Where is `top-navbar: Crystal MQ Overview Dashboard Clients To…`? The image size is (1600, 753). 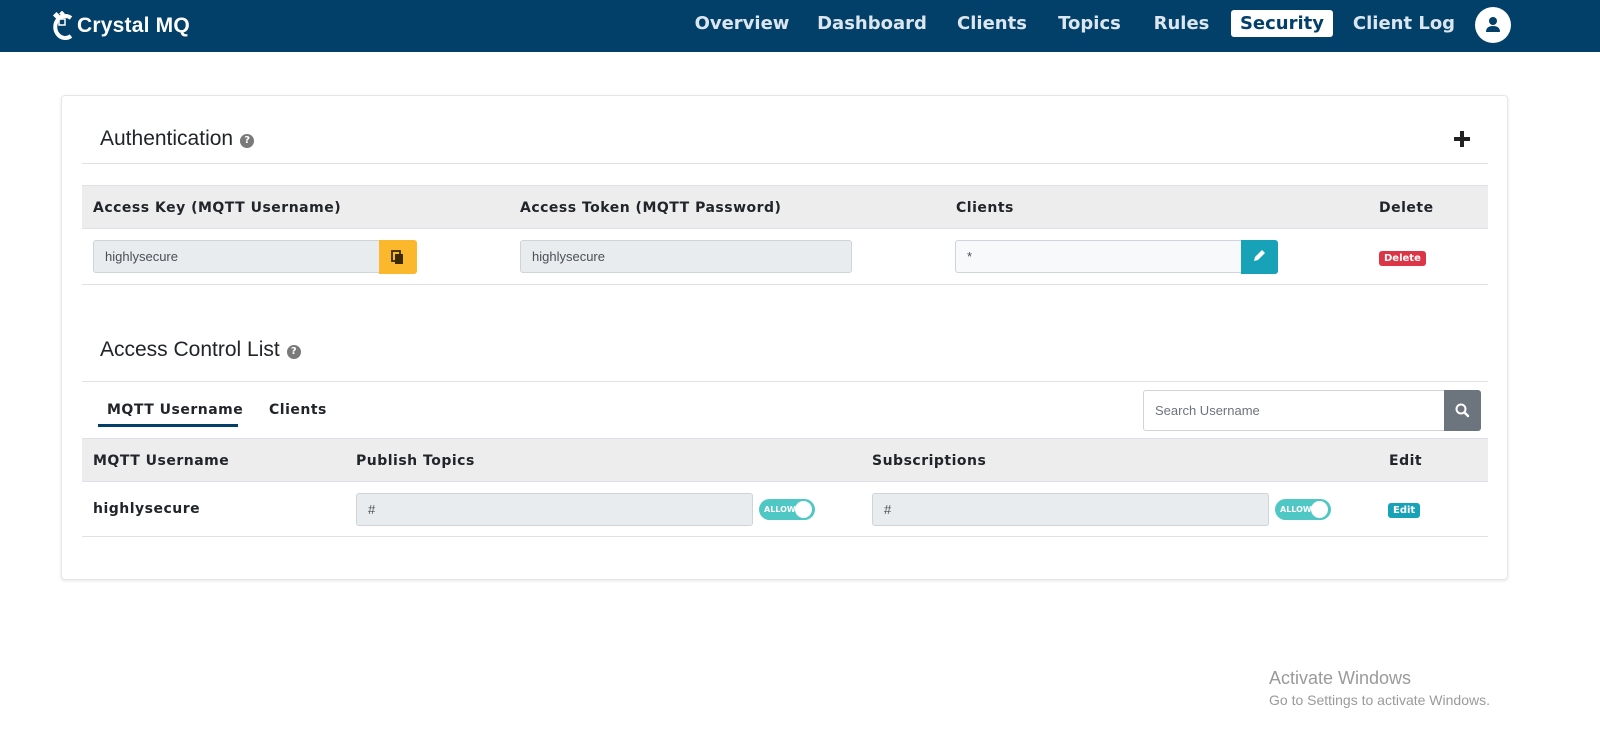
top-navbar: Crystal MQ Overview Dashboard Clients To… is located at coordinates (800, 26).